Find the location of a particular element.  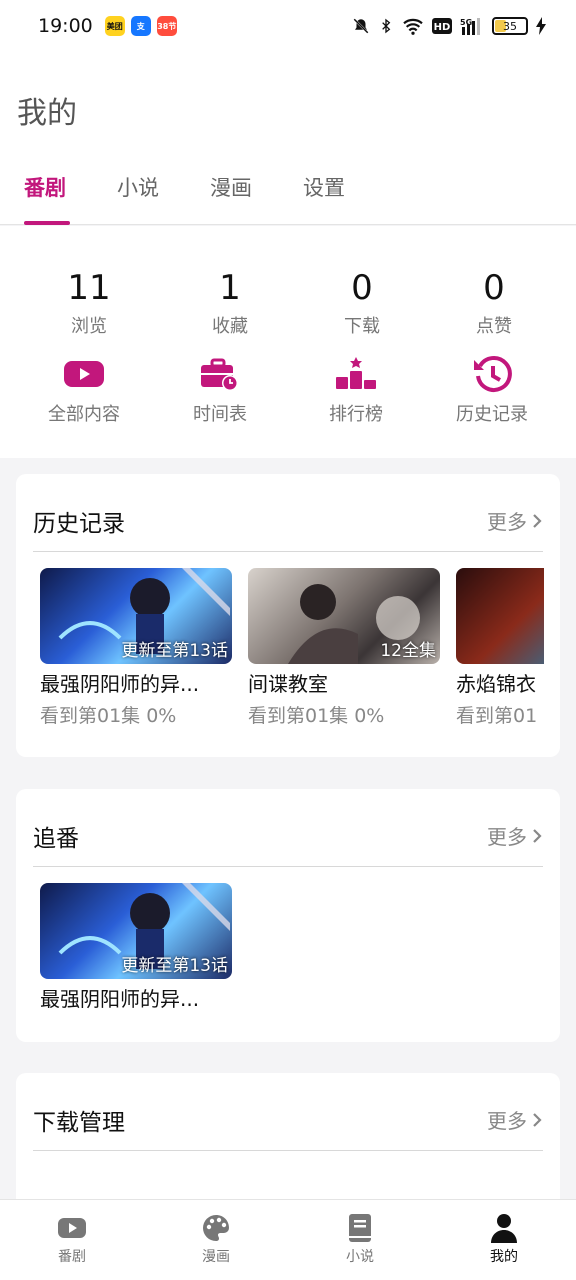

nav-mine: 我的 is located at coordinates (504, 1239).